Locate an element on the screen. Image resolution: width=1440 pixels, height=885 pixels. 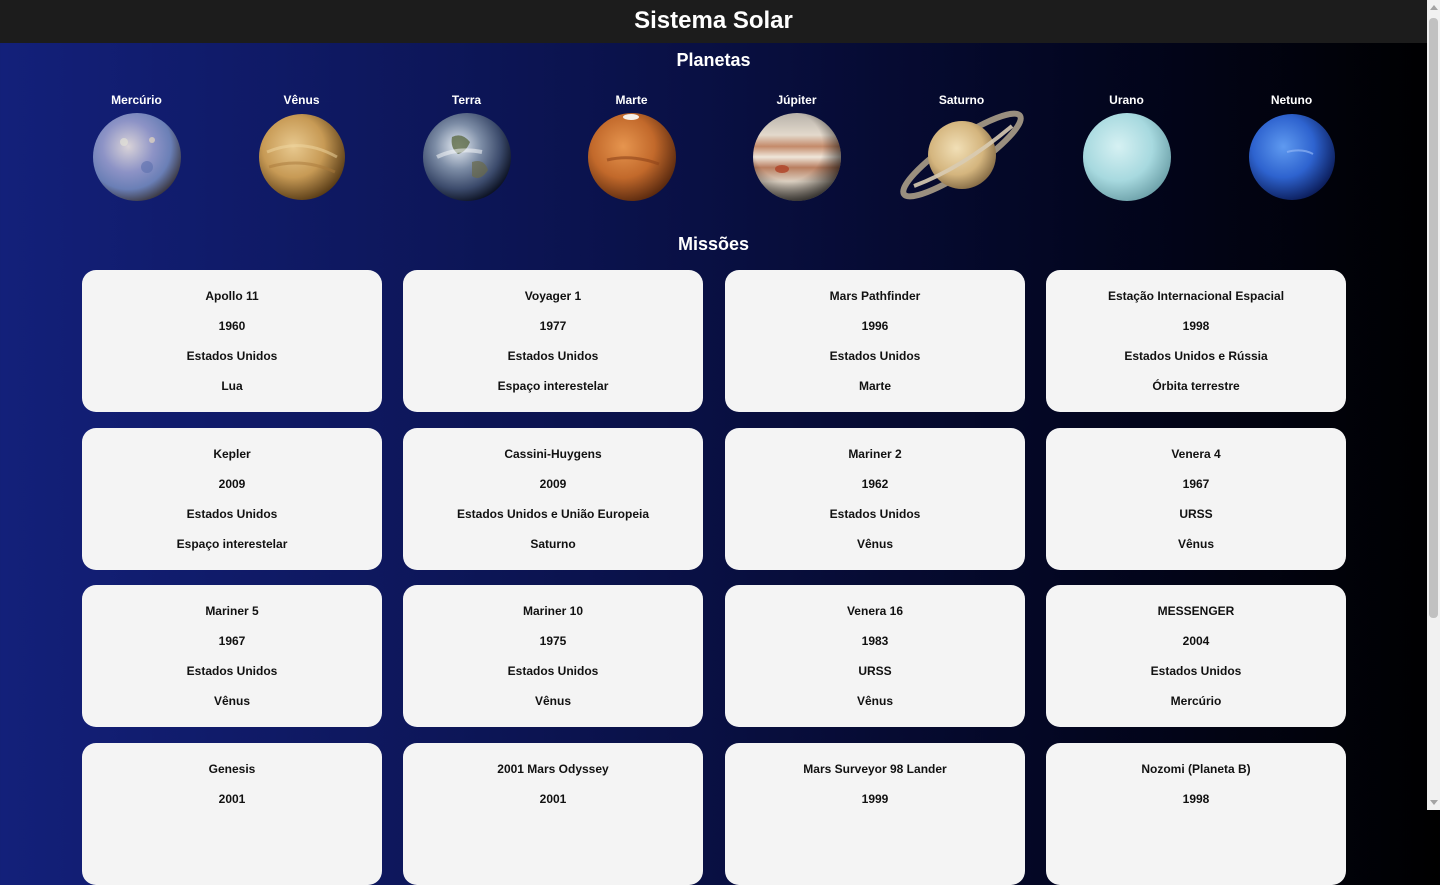
missions-section-title: Missões is located at coordinates (713, 244).